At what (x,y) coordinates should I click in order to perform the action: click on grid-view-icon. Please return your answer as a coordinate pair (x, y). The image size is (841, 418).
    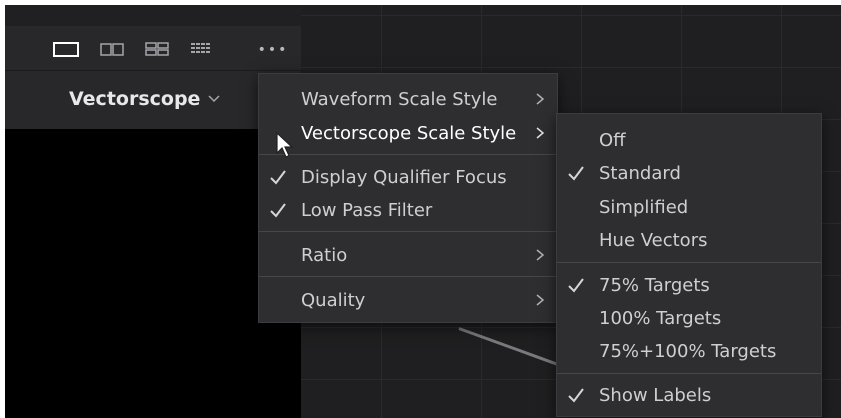
    Looking at the image, I should click on (200, 48).